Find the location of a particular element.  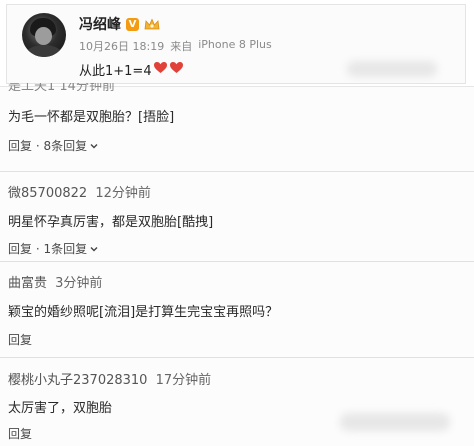

post-meta: 10月26日 18:19 来自 iPhone 8 Plus is located at coordinates (175, 46).